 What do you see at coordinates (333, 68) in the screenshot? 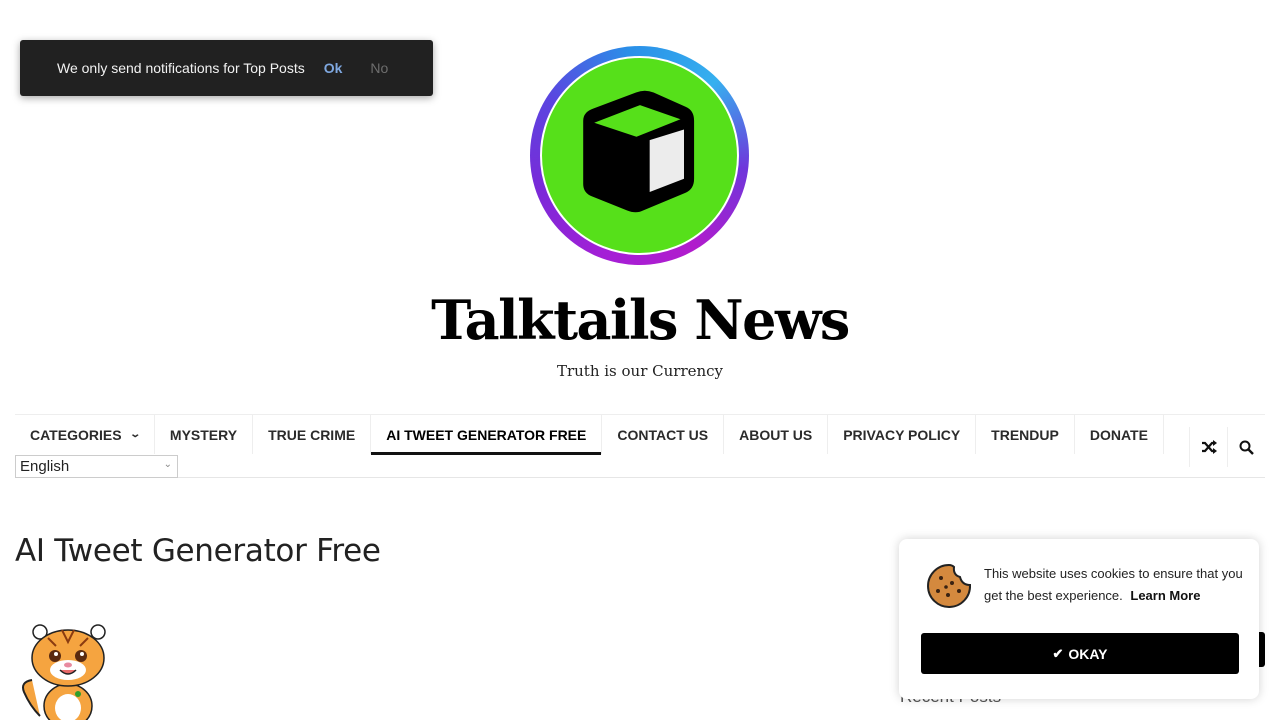
I see `notification-ok-button: Ok` at bounding box center [333, 68].